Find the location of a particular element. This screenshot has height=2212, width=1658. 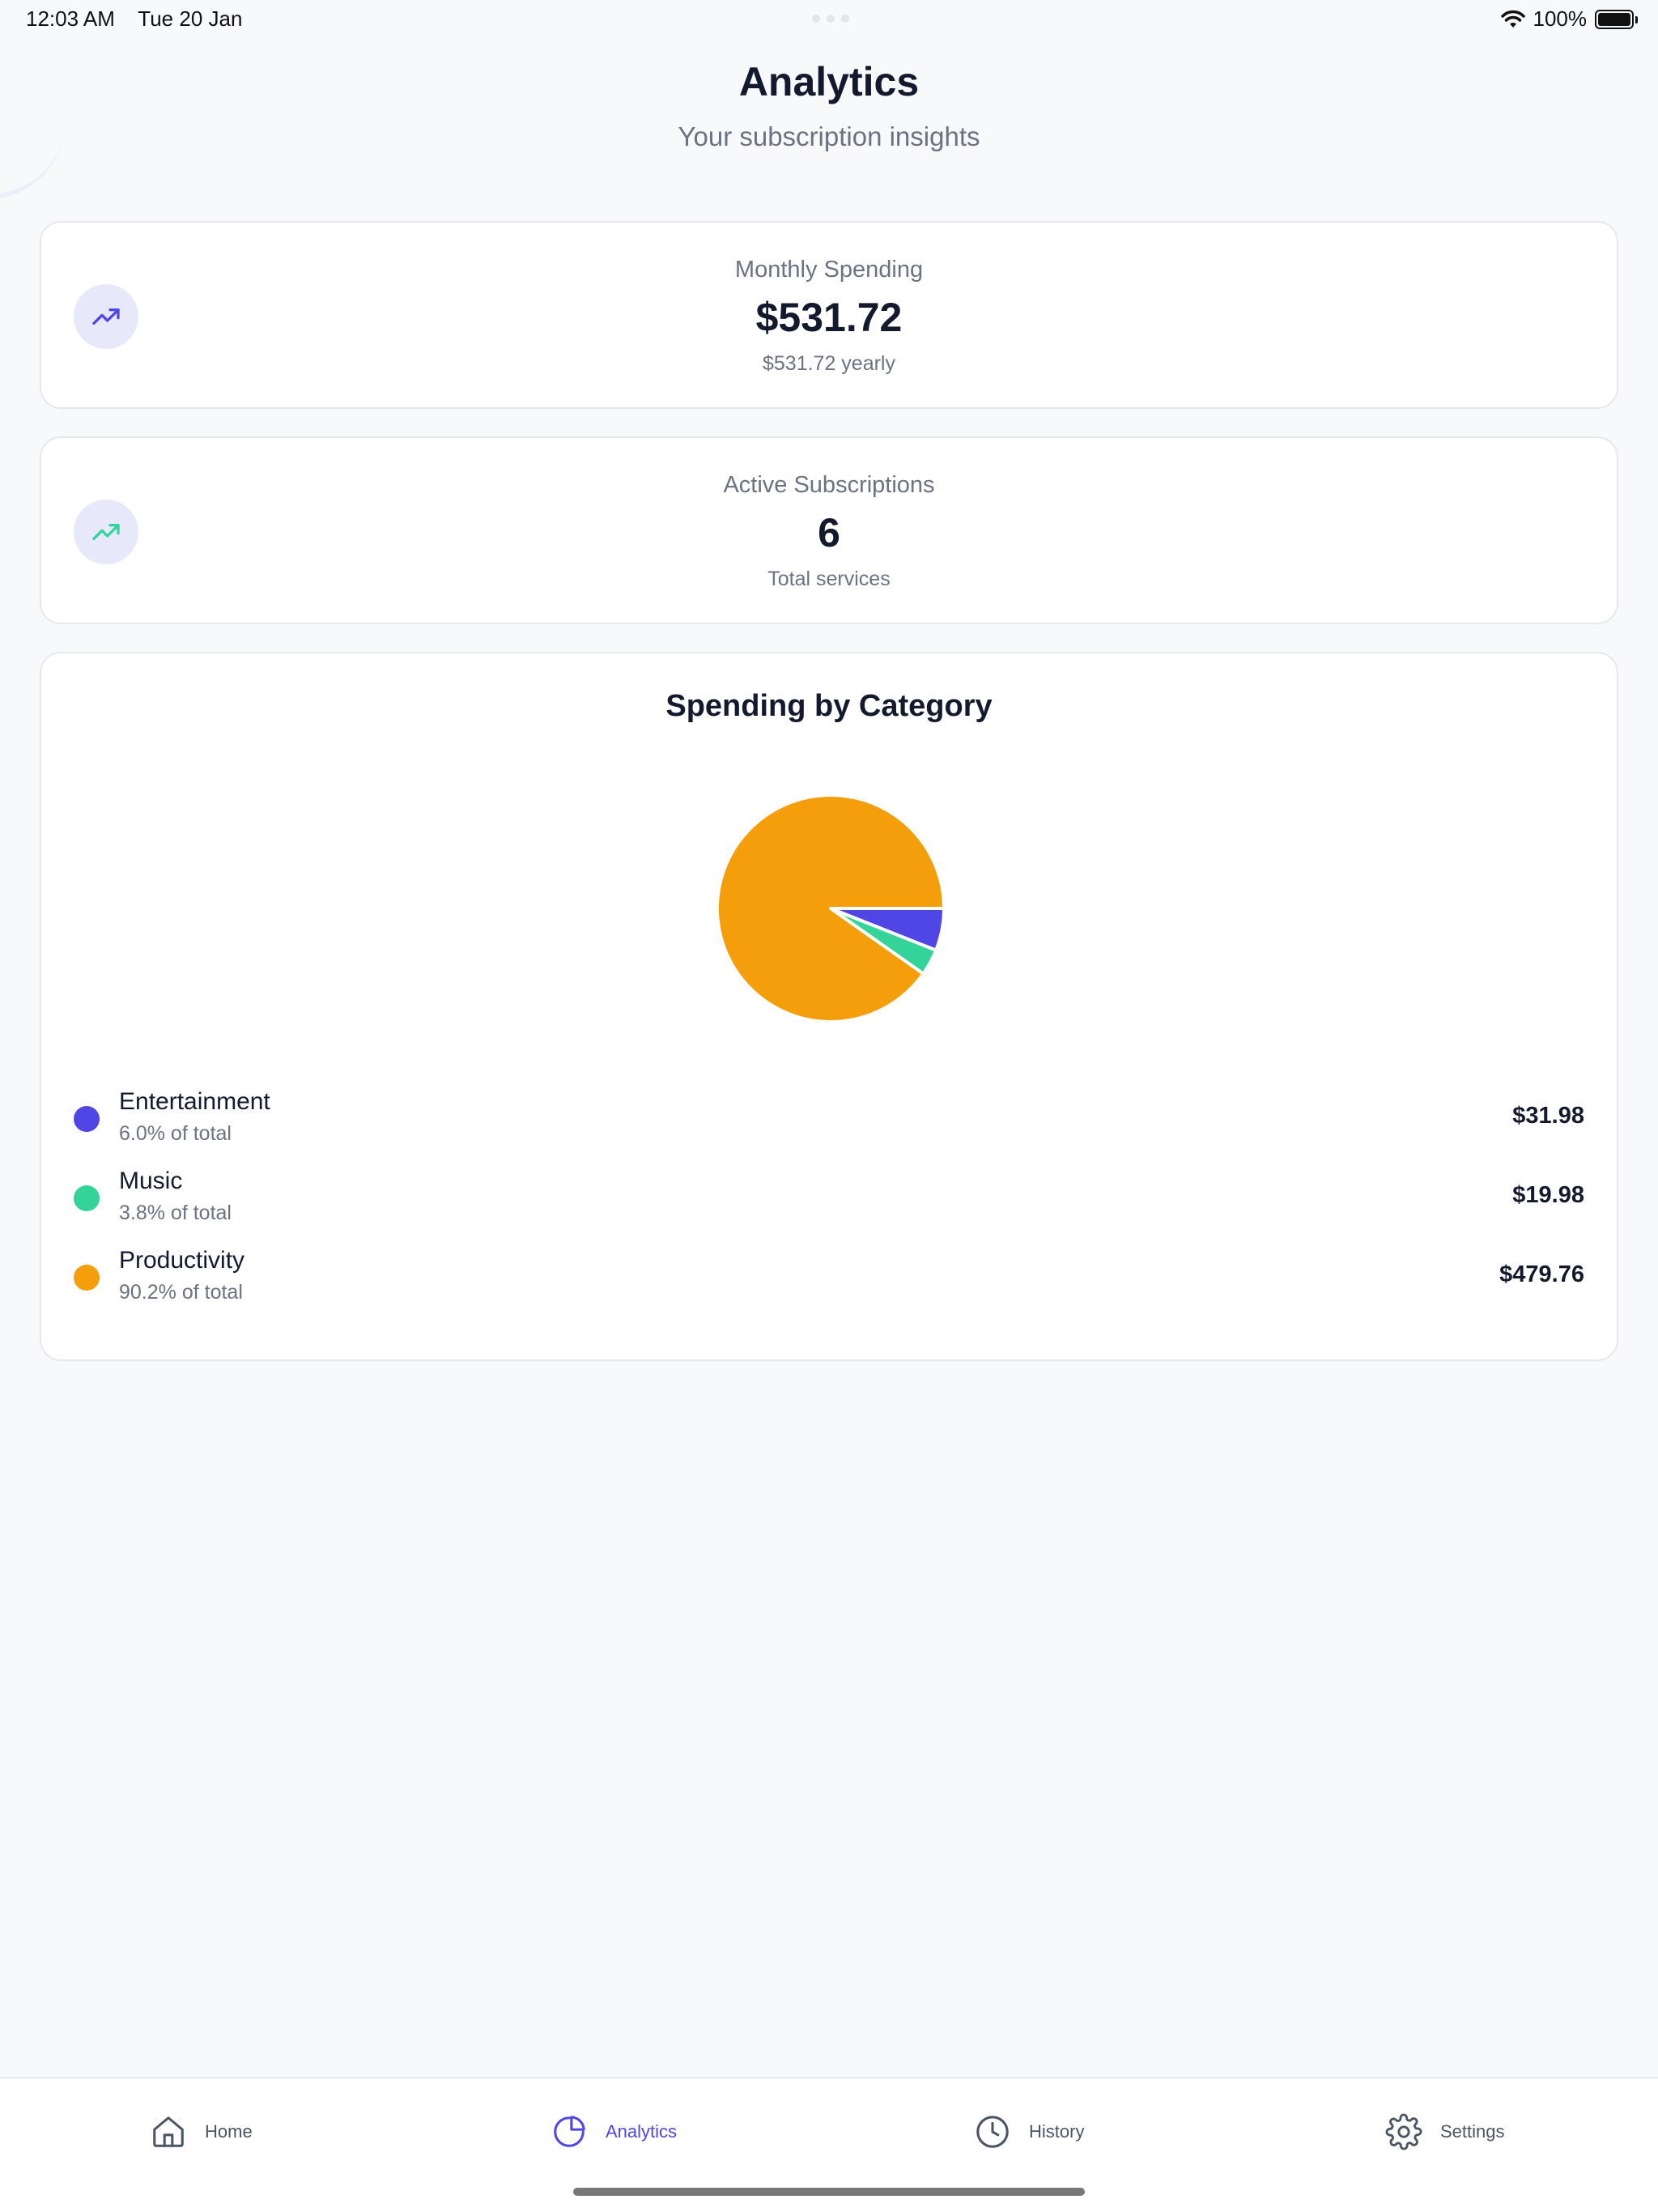

pie-chart-icon is located at coordinates (569, 2132).